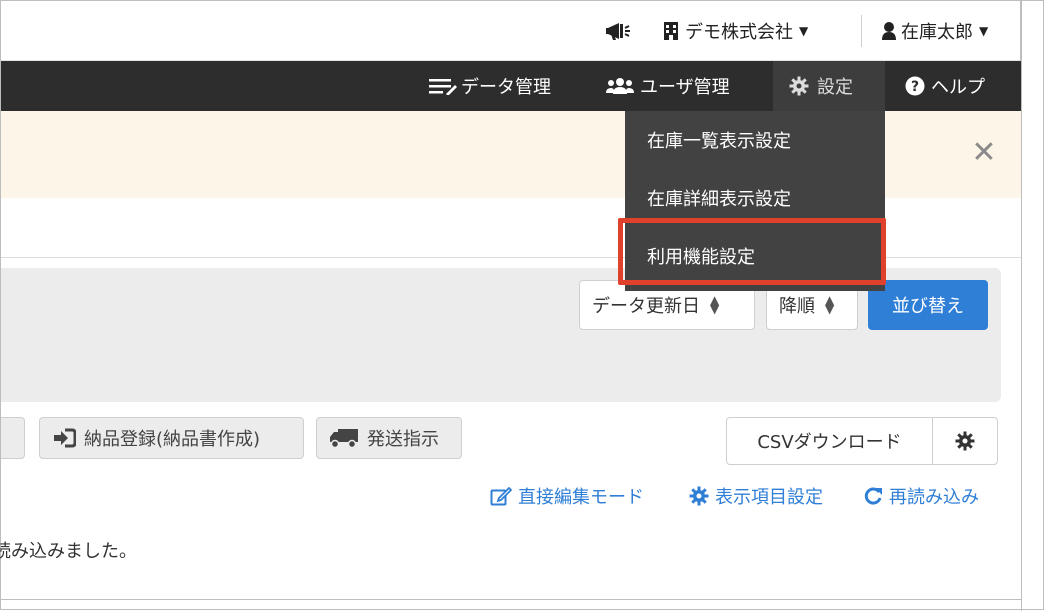 The width and height of the screenshot is (1044, 611). Describe the element at coordinates (403, 439) in the screenshot. I see `shipping-label: 発送指示` at that location.